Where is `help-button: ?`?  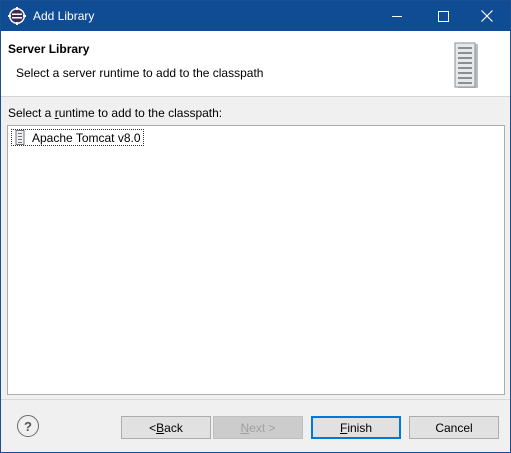 help-button: ? is located at coordinates (28, 426).